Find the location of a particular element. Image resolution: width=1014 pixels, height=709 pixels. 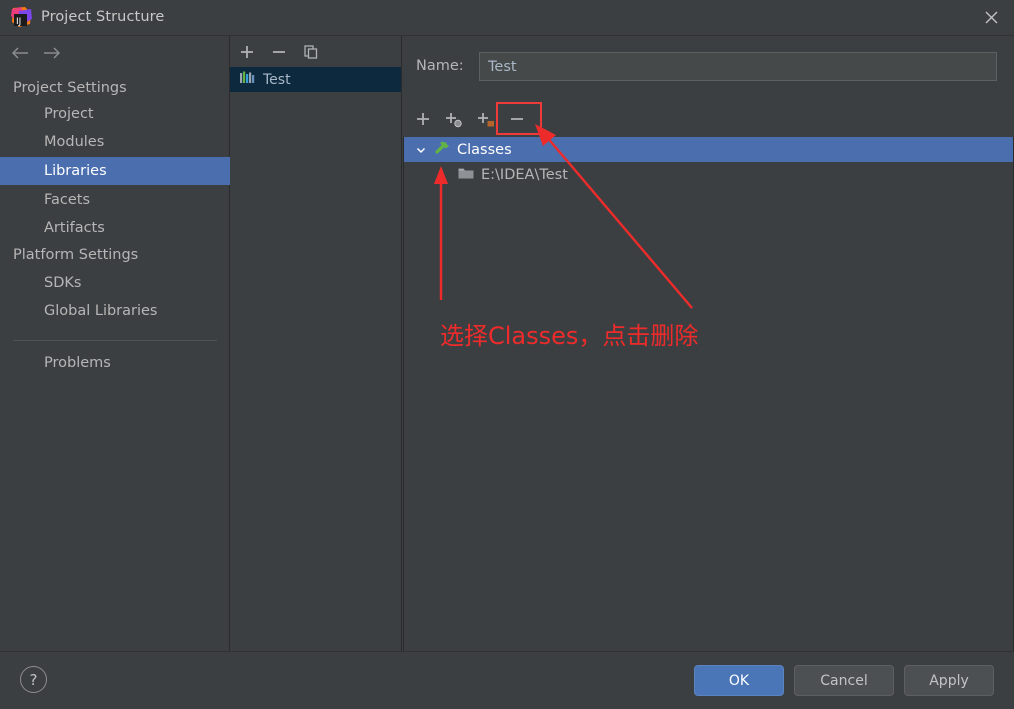

sidebar-item-global-libraries: Global Libraries is located at coordinates (115, 311).